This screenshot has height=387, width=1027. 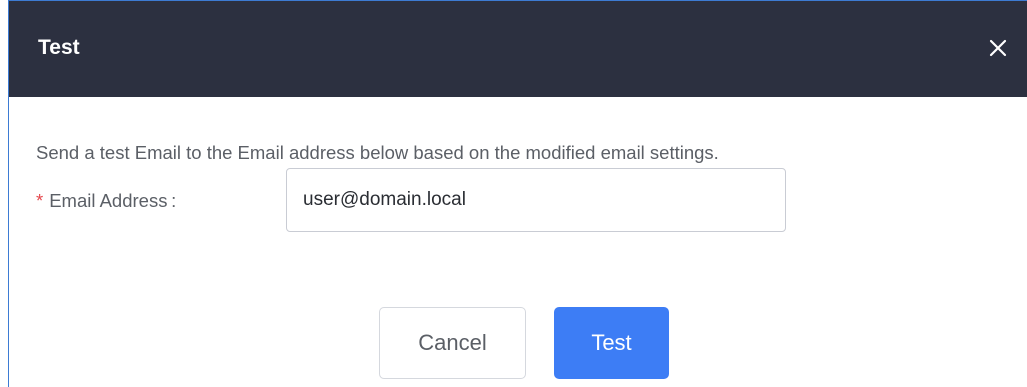 I want to click on email-address-input, so click(x=536, y=200).